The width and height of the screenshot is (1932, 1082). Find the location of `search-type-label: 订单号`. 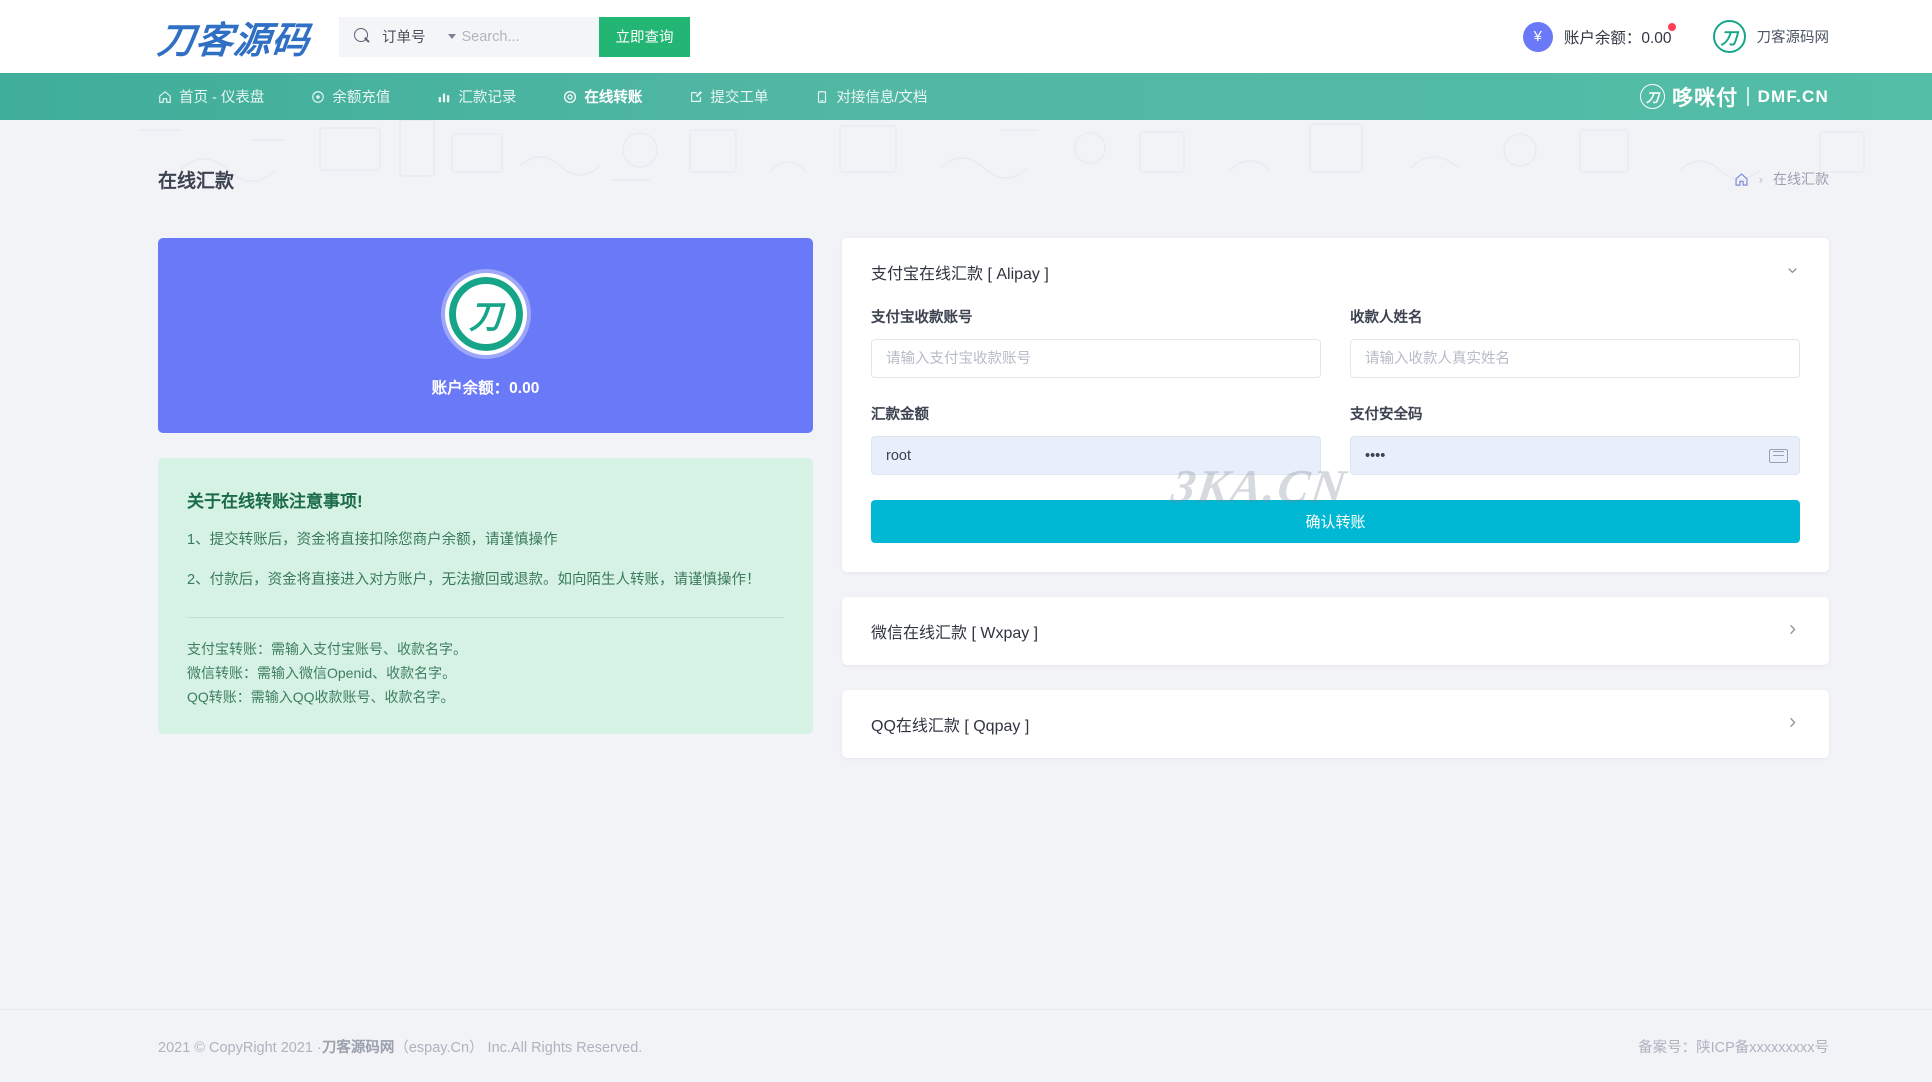

search-type-label: 订单号 is located at coordinates (404, 36).